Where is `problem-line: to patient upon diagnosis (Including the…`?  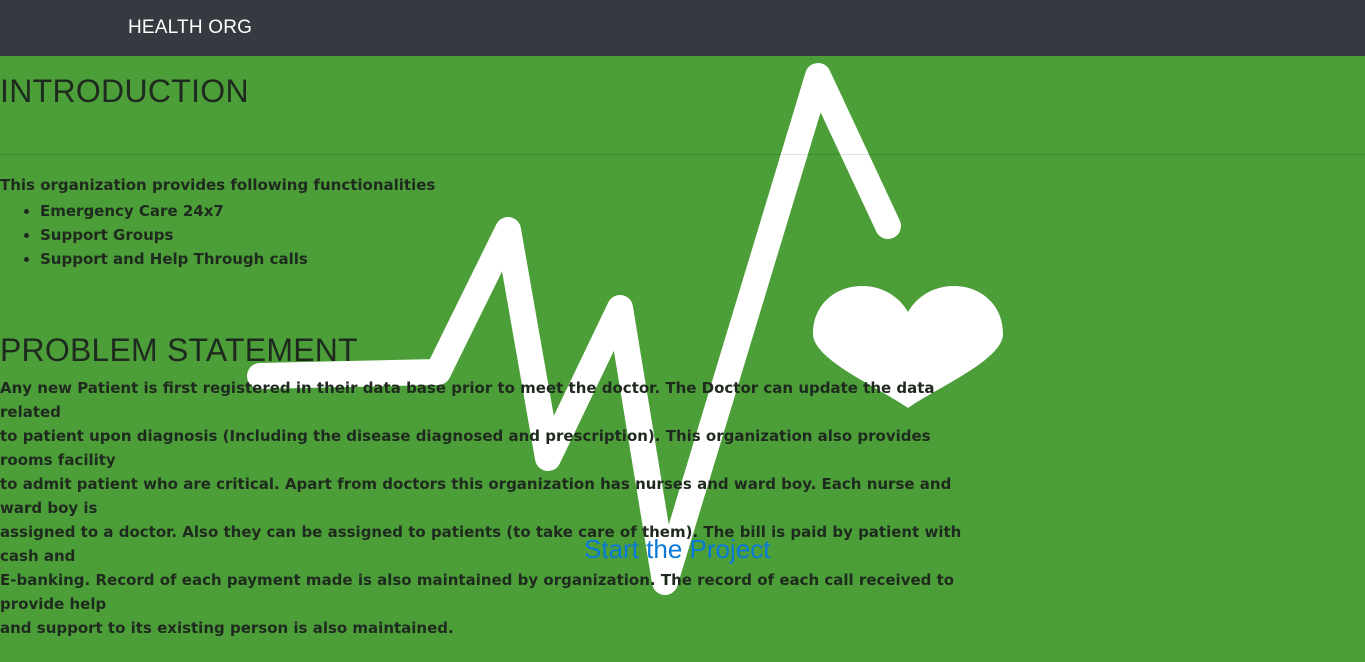
problem-line: to patient upon diagnosis (Including the… is located at coordinates (465, 448).